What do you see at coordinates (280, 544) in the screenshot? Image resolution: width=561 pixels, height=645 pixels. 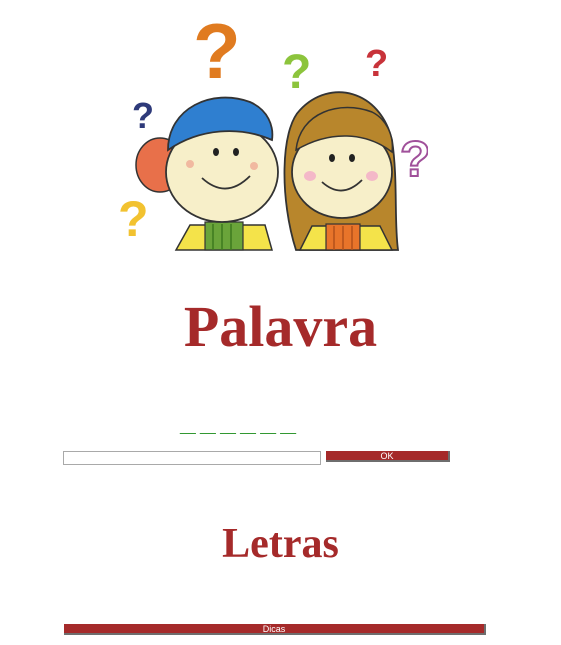 I see `letters-heading: Letras` at bounding box center [280, 544].